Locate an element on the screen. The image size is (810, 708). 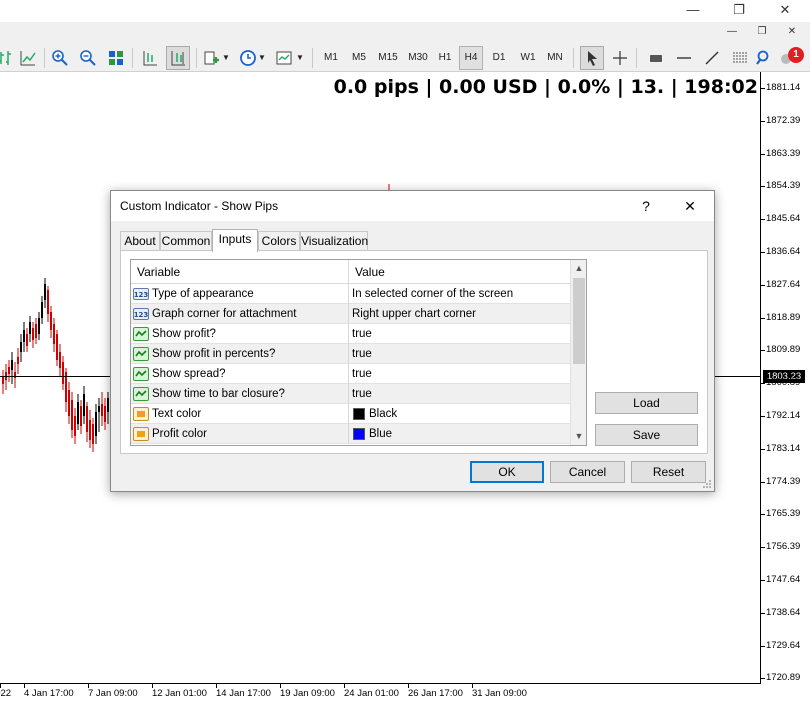
price-label: 1827.64 is located at coordinates (783, 284).